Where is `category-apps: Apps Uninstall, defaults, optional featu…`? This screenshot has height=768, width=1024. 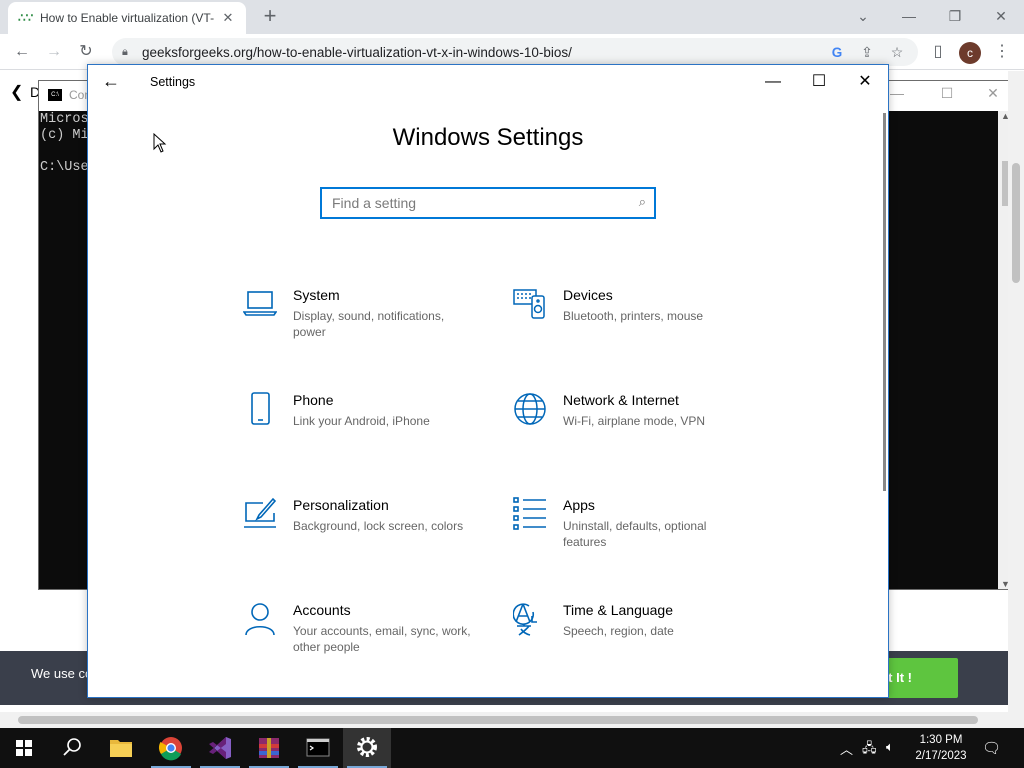 category-apps: Apps Uninstall, defaults, optional featu… is located at coordinates (633, 532).